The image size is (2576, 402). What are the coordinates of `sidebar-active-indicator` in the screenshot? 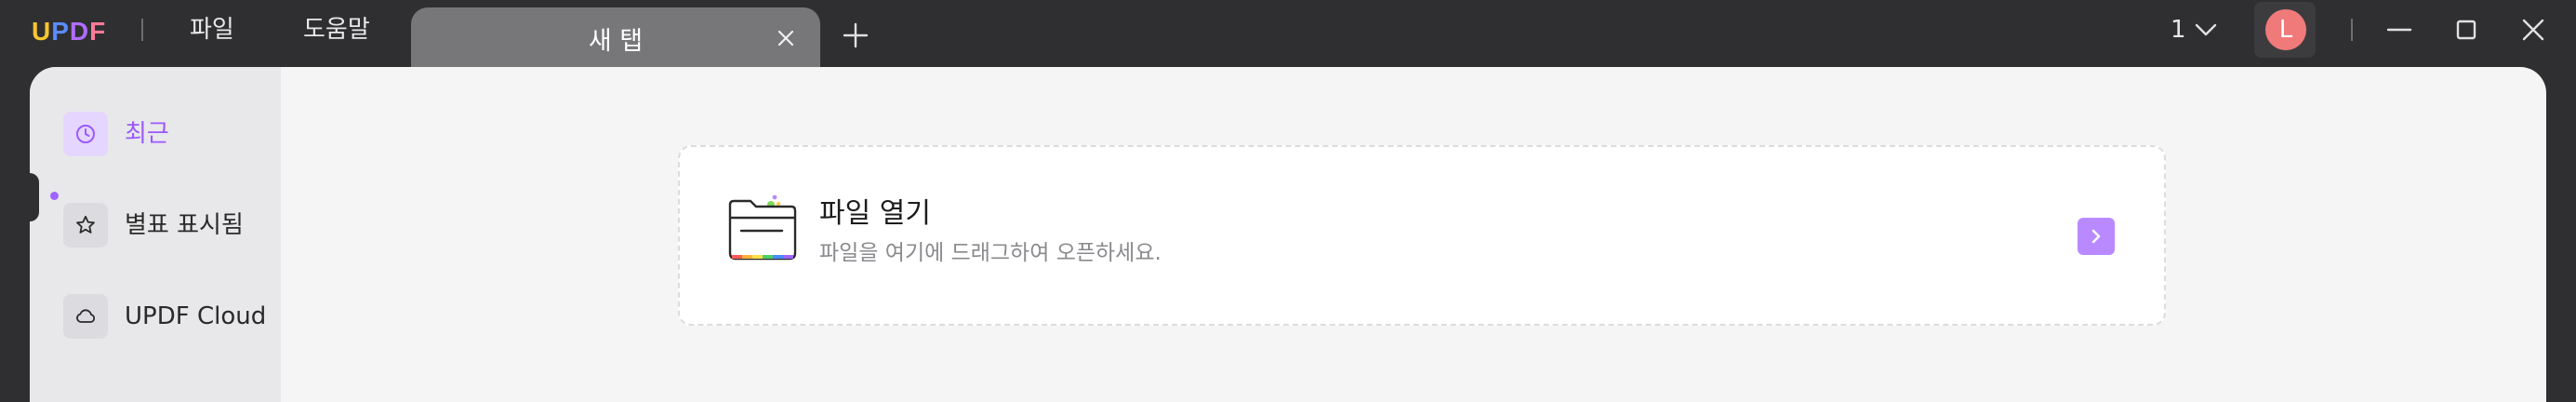 It's located at (54, 196).